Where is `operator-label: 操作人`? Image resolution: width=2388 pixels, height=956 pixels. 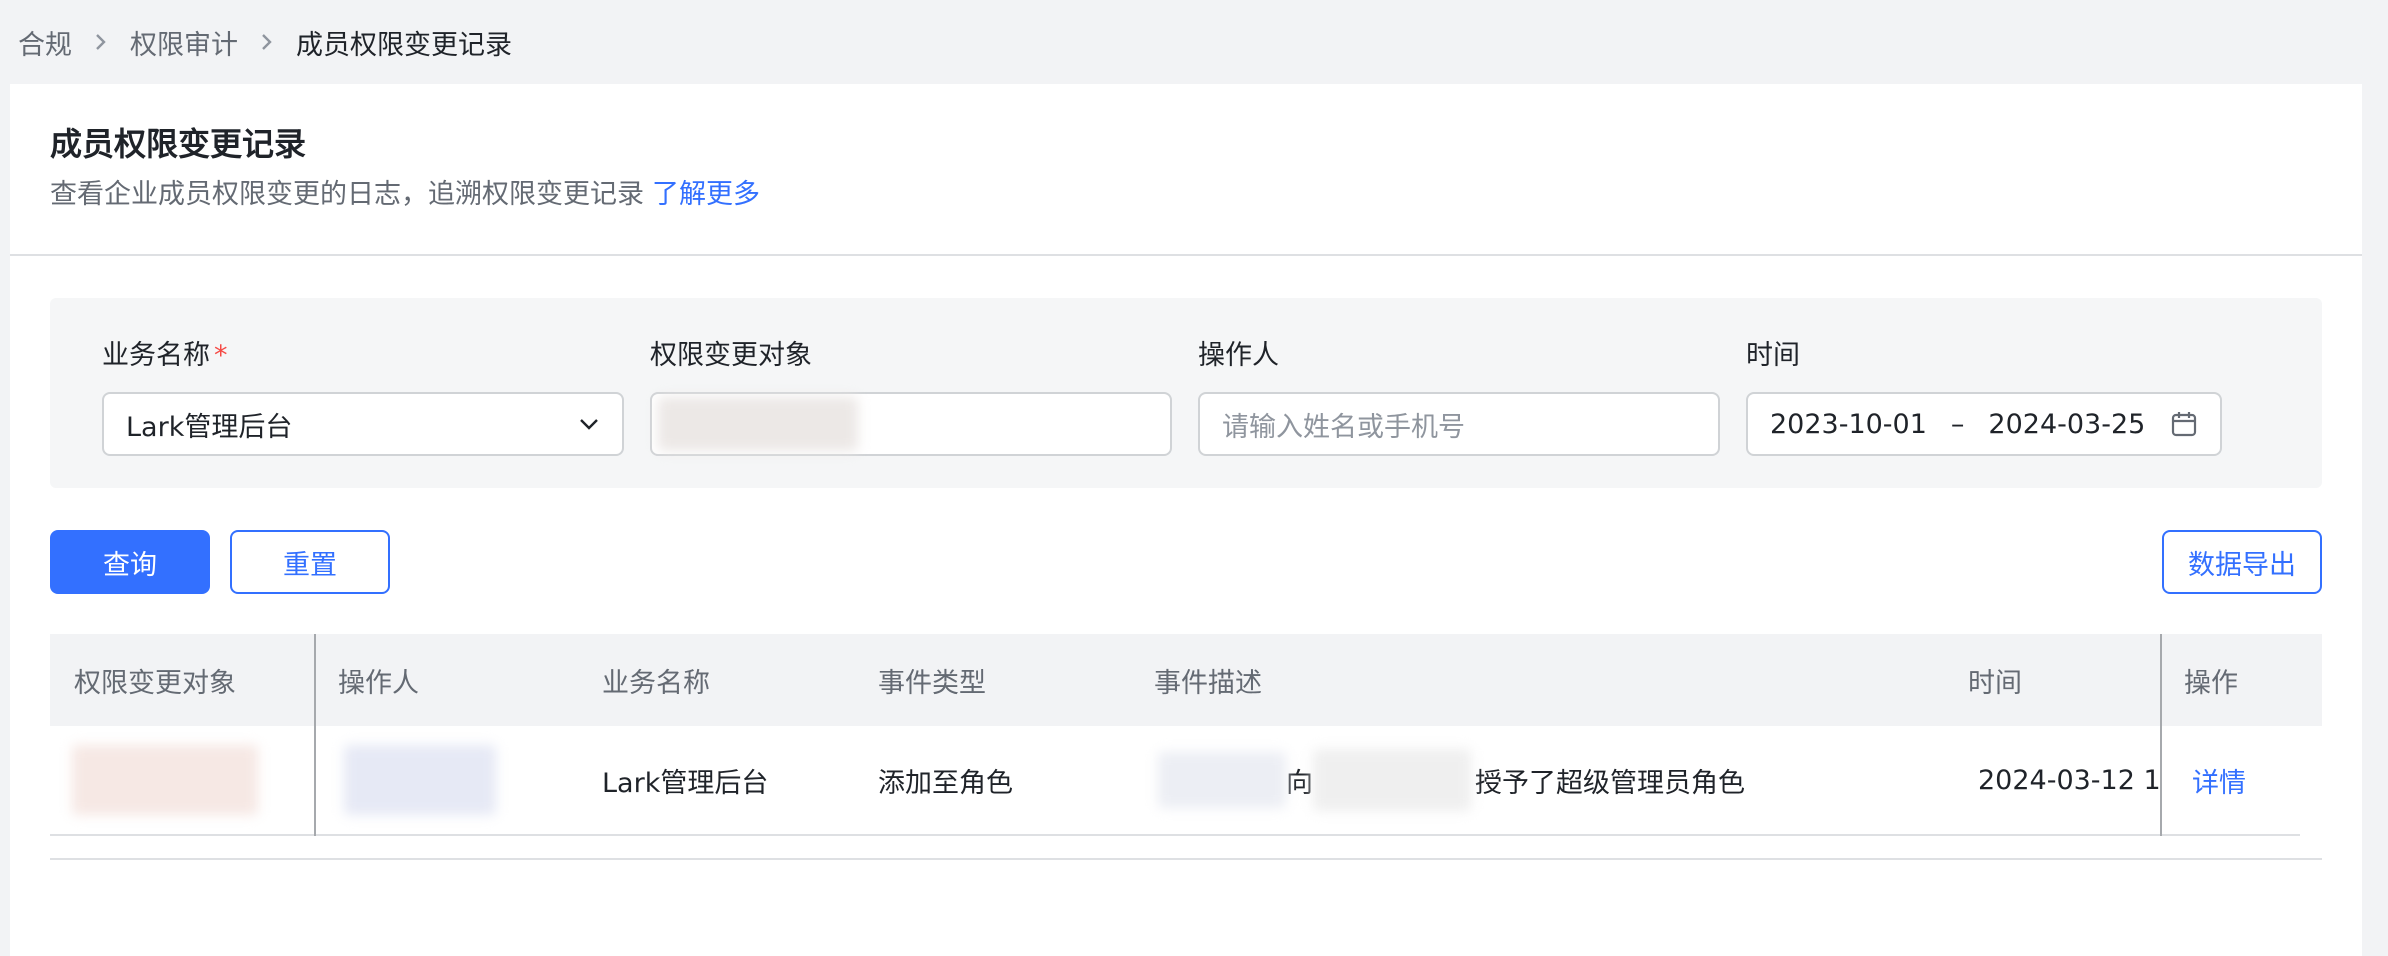 operator-label: 操作人 is located at coordinates (1238, 355).